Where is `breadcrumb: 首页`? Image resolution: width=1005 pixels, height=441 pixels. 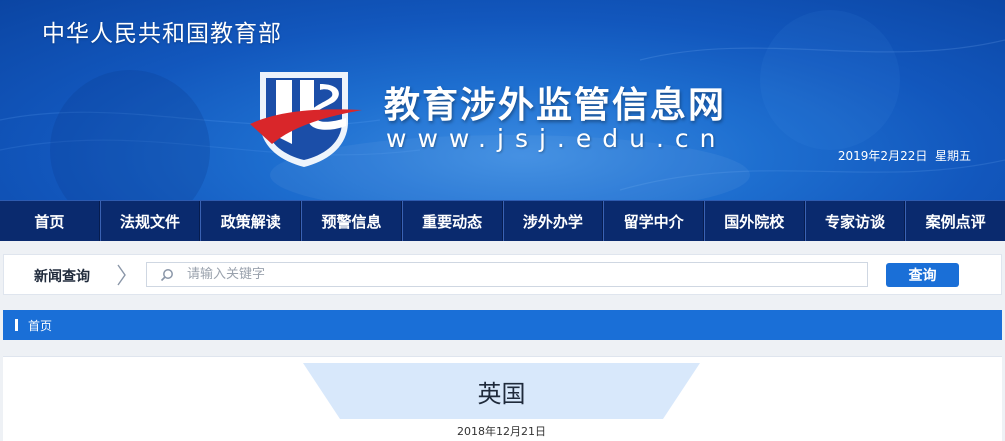
breadcrumb: 首页 is located at coordinates (502, 325).